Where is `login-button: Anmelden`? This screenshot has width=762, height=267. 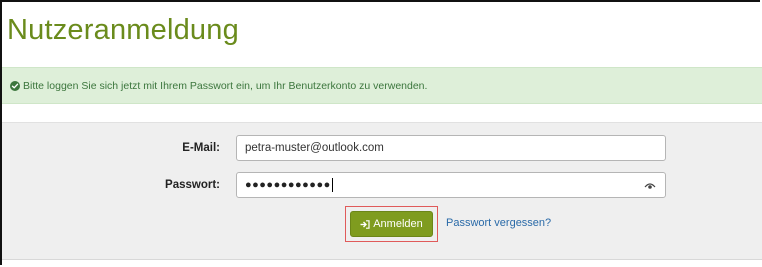
login-button: Anmelden is located at coordinates (391, 224).